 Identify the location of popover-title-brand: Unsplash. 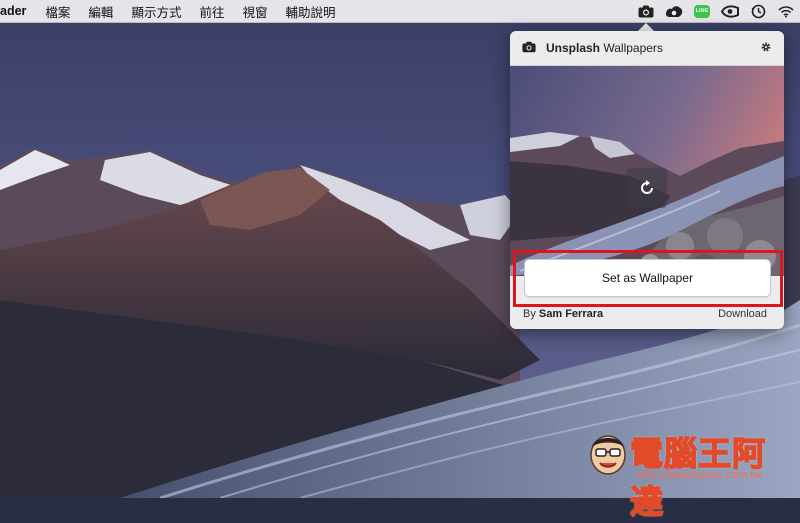
(573, 48).